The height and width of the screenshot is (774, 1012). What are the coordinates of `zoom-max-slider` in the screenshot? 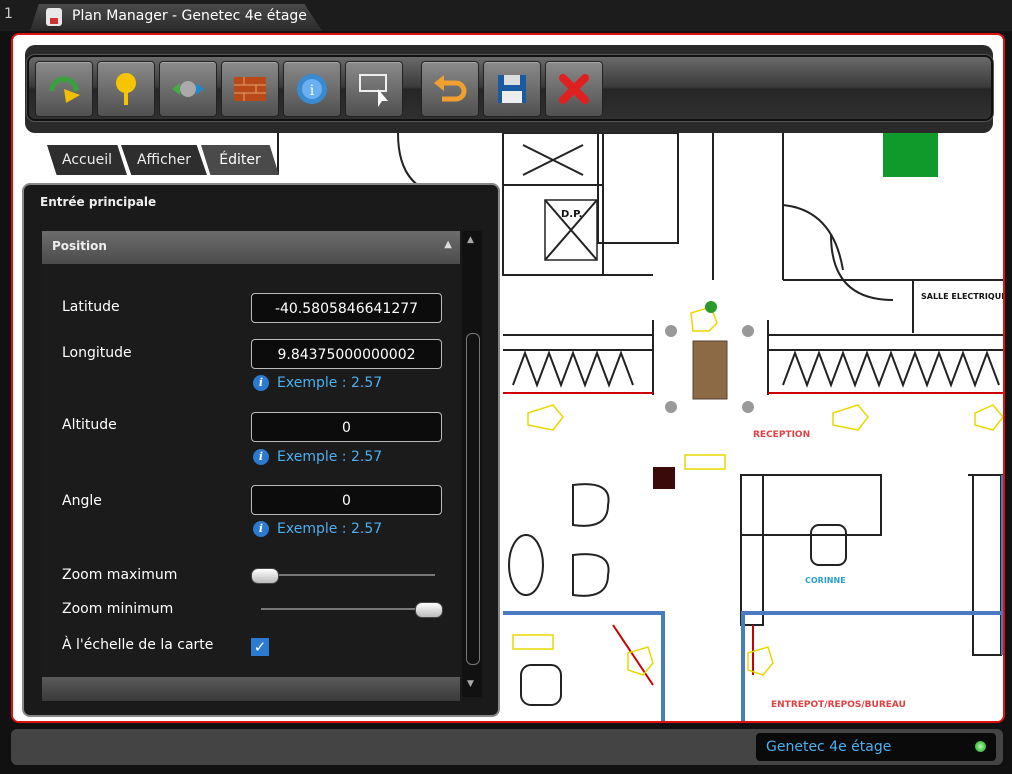 It's located at (346, 576).